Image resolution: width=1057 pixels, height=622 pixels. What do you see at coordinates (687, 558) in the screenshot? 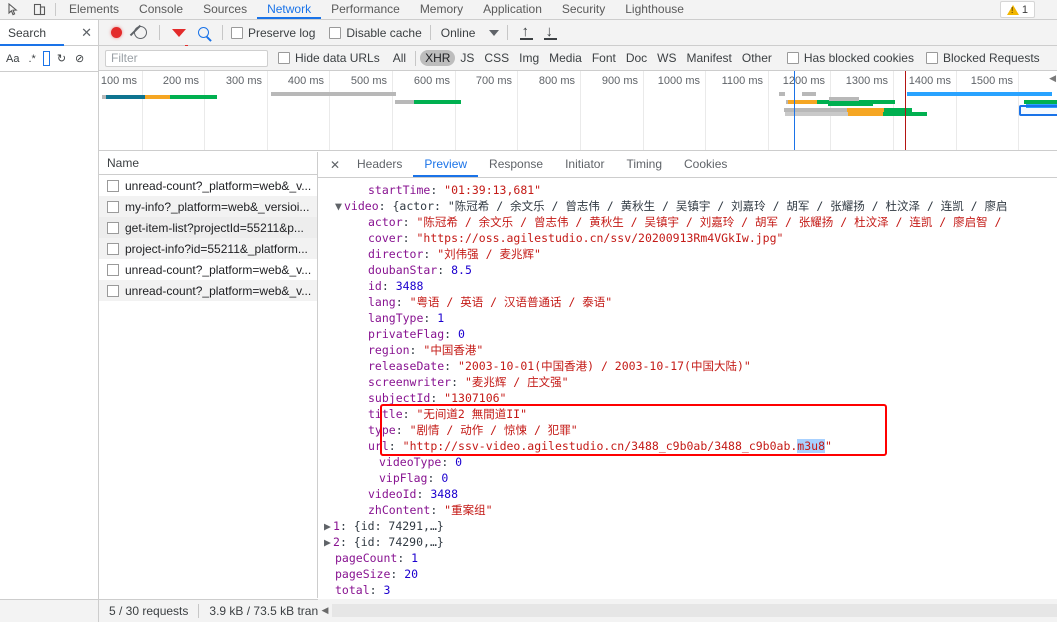
I see `json-preview-line: pageCount: 1` at bounding box center [687, 558].